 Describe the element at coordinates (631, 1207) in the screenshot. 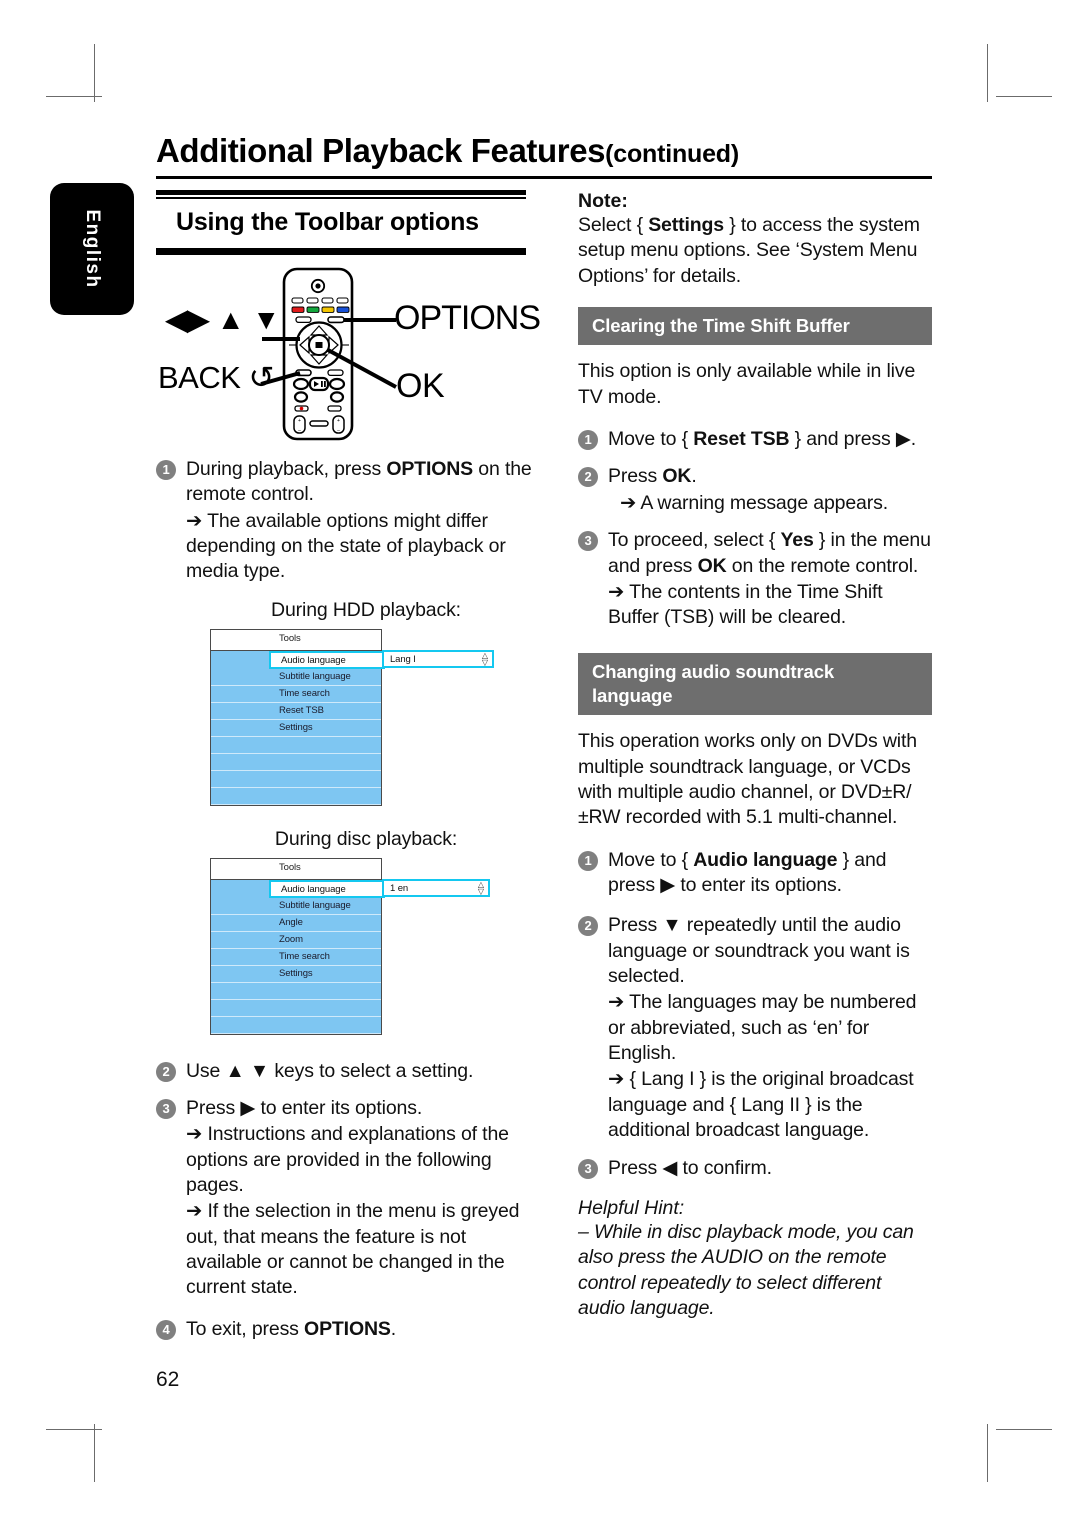

I see `helpful-hint-title: Helpful Hint:` at that location.